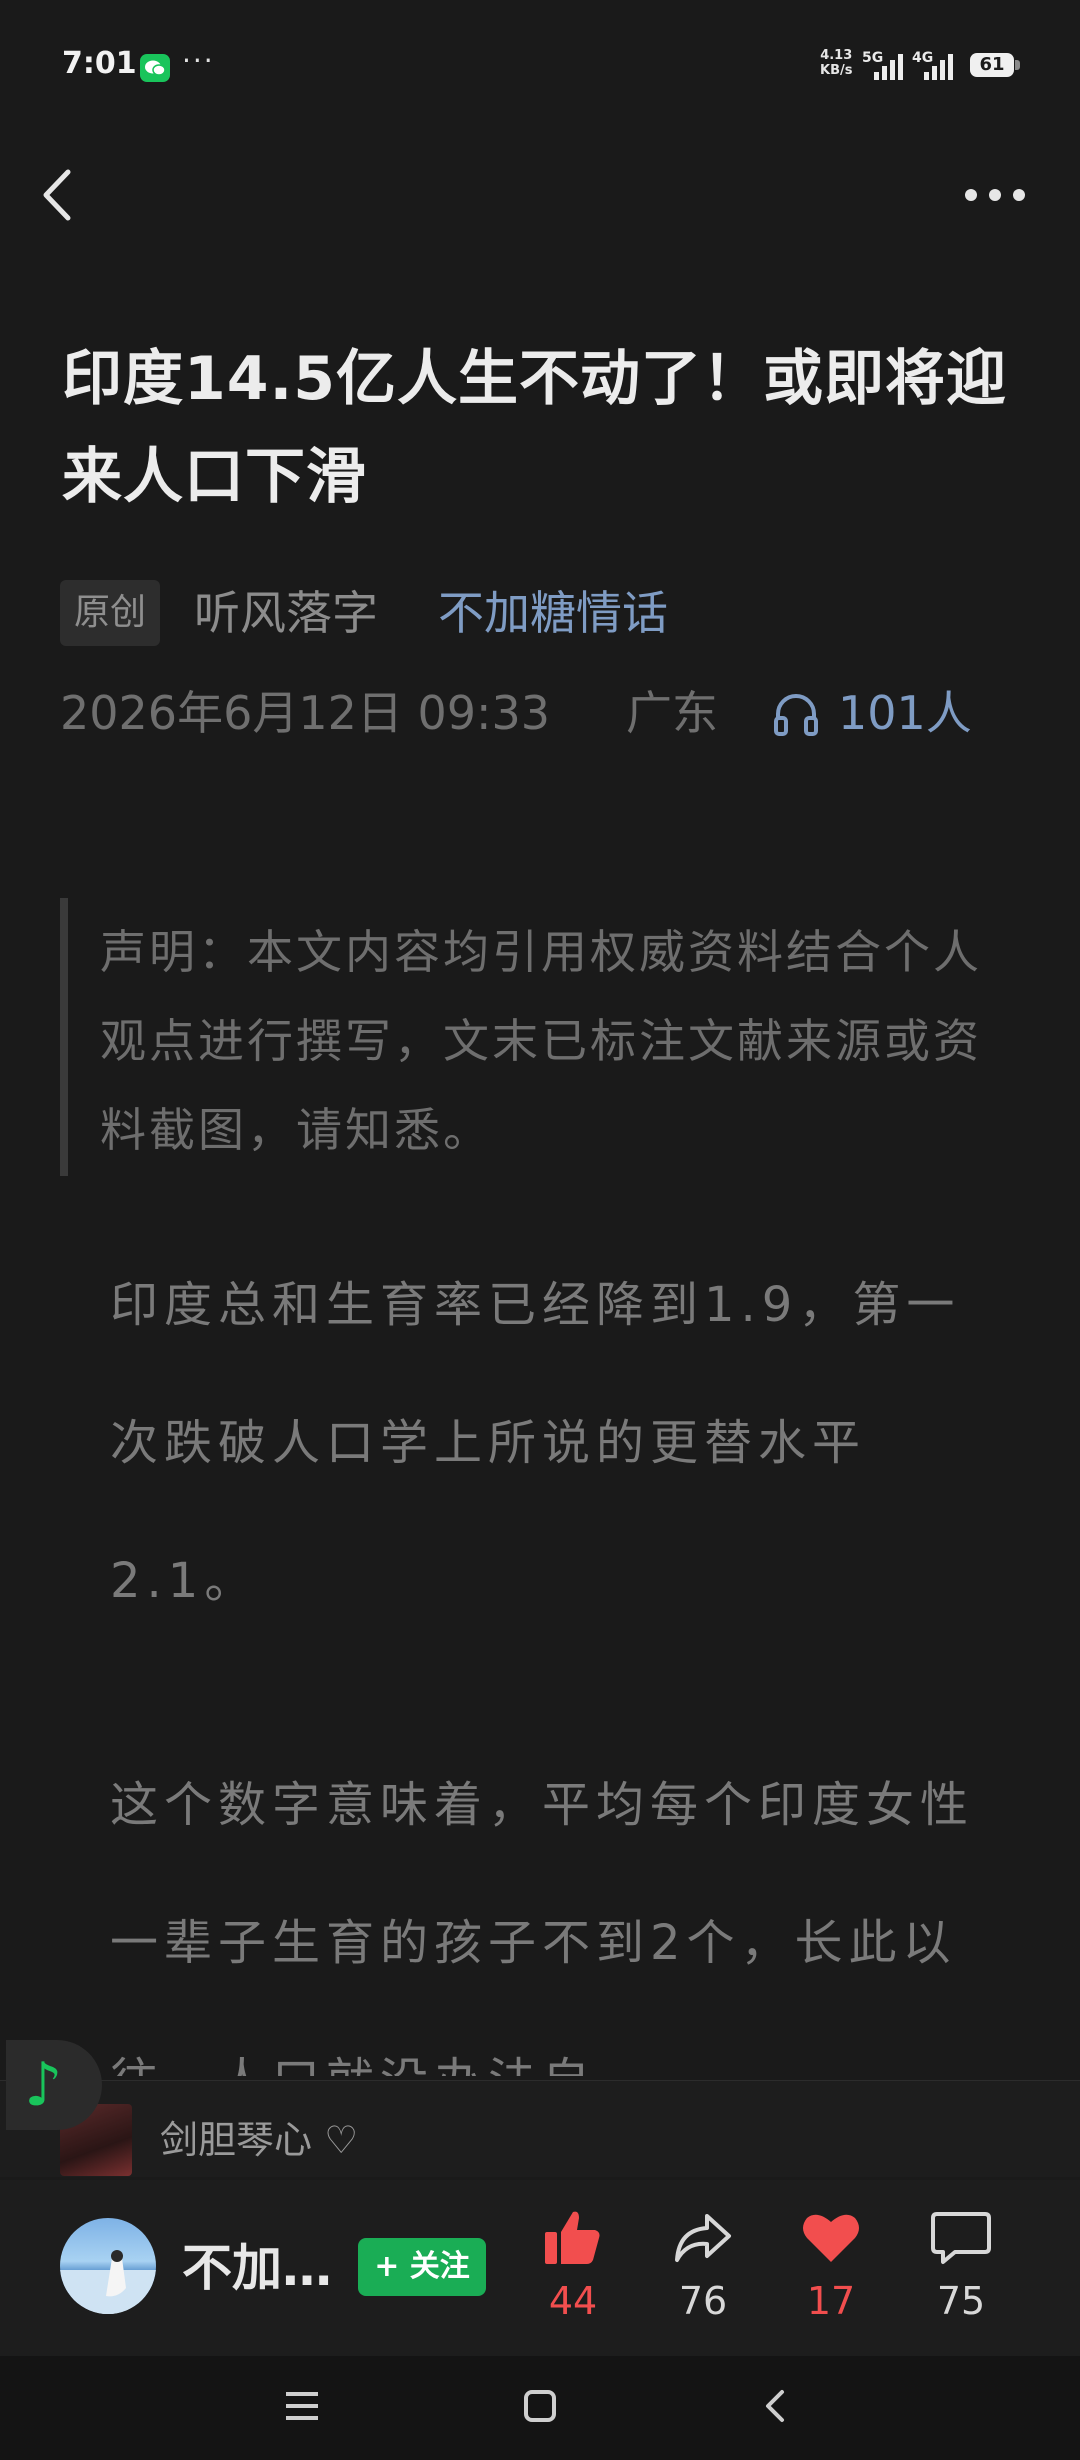 This screenshot has width=1080, height=2460. Describe the element at coordinates (553, 613) in the screenshot. I see `account-link: 不加糖情话` at that location.